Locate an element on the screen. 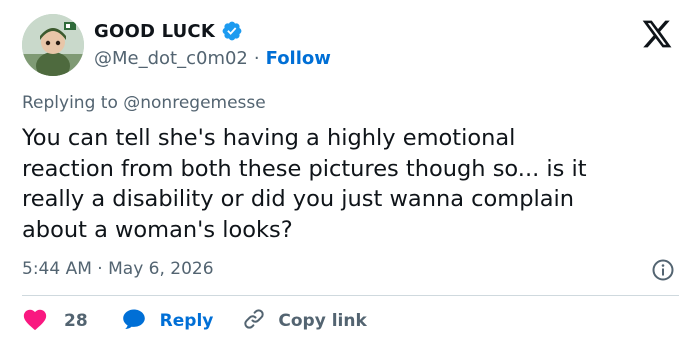 The height and width of the screenshot is (348, 700). replying-to-prefix: Replying to is located at coordinates (70, 103).